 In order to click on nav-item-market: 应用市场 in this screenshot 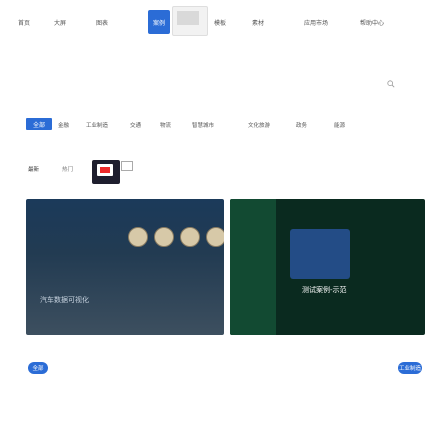, I will do `click(316, 22)`.